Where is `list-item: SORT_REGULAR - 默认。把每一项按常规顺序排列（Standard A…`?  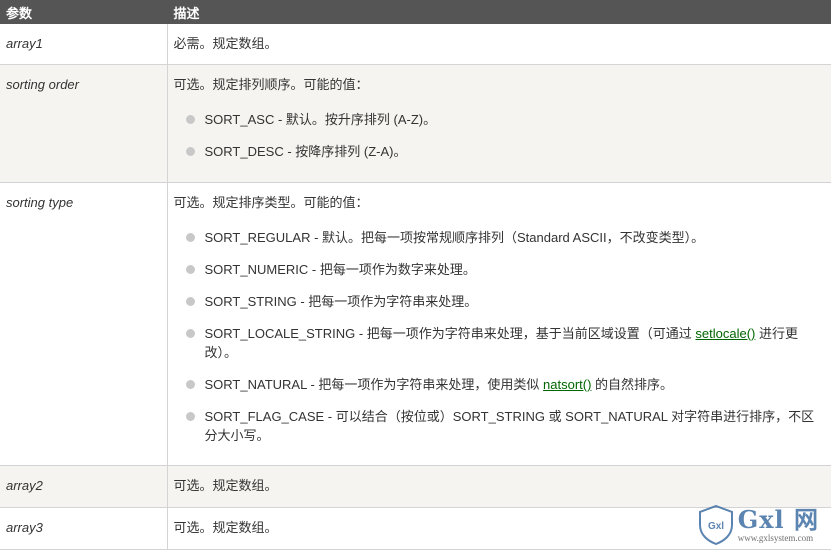
list-item: SORT_REGULAR - 默认。把每一项按常规顺序排列（Standard A… is located at coordinates (500, 237).